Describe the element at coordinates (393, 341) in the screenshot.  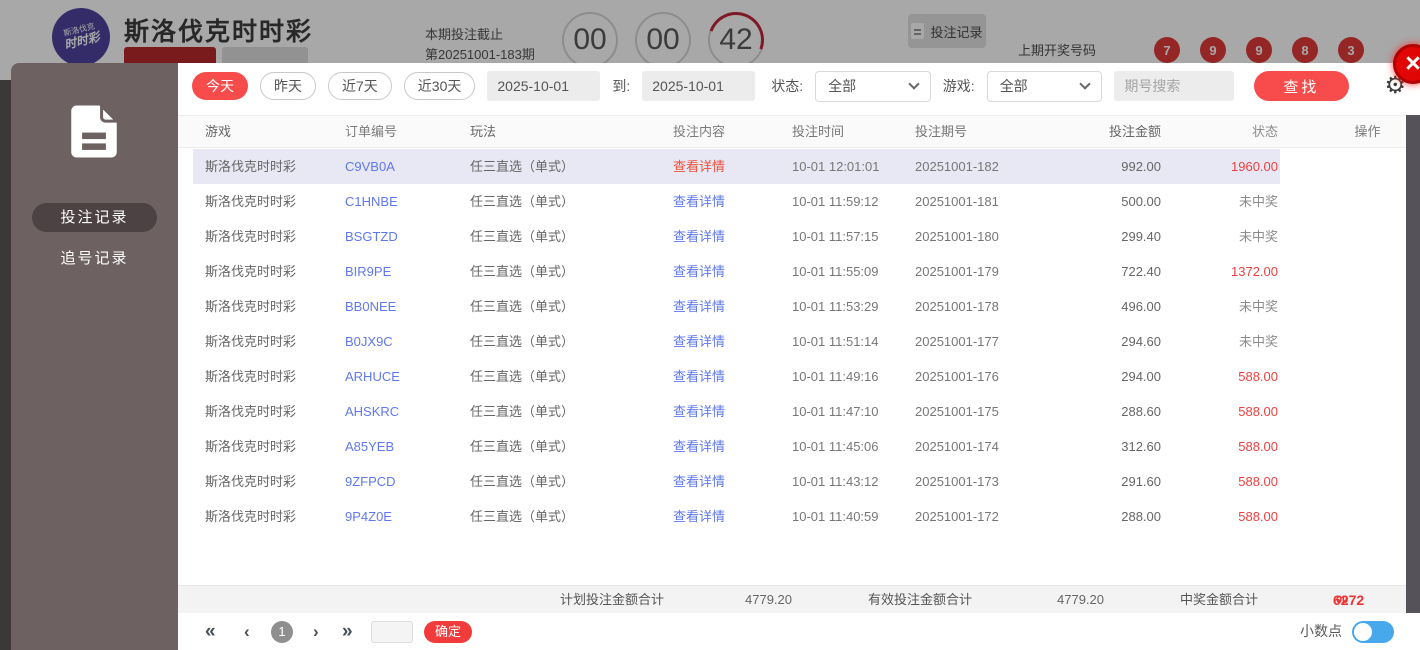
I see `cell-order: B0JX9C` at that location.